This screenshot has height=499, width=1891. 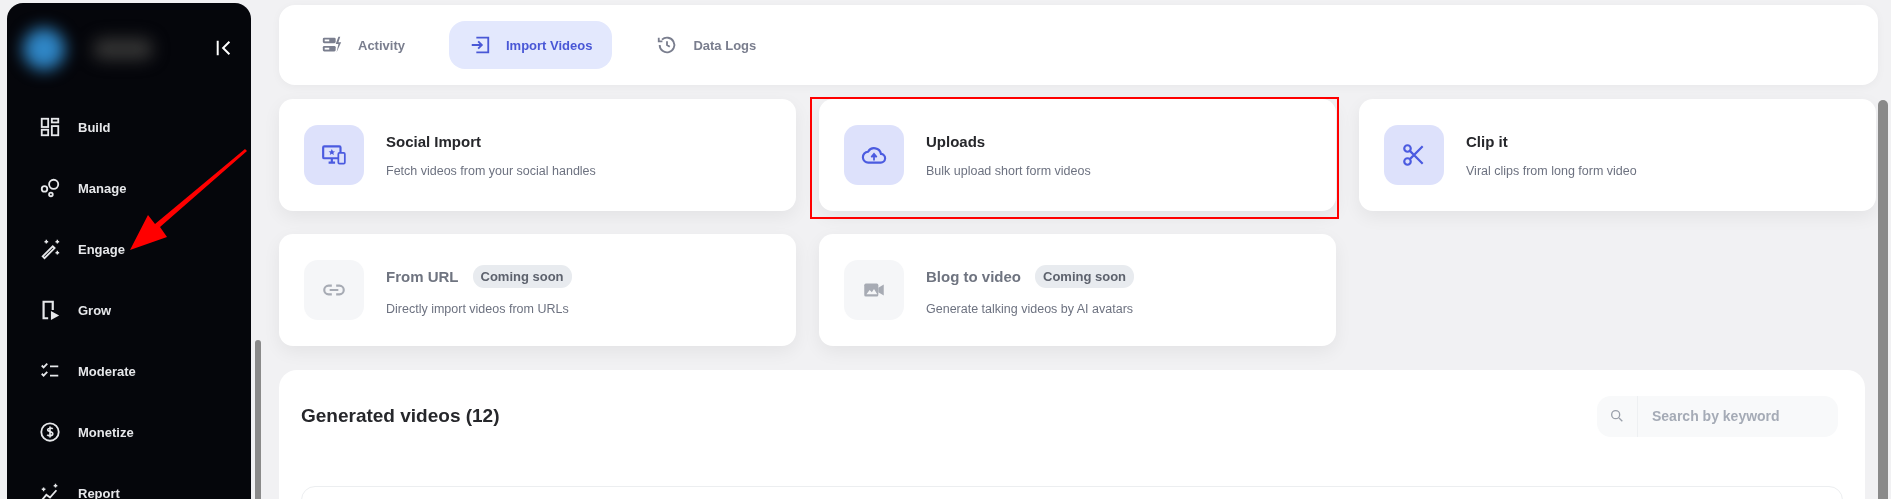 What do you see at coordinates (478, 308) in the screenshot?
I see `card-description: Directly import videos from URLs` at bounding box center [478, 308].